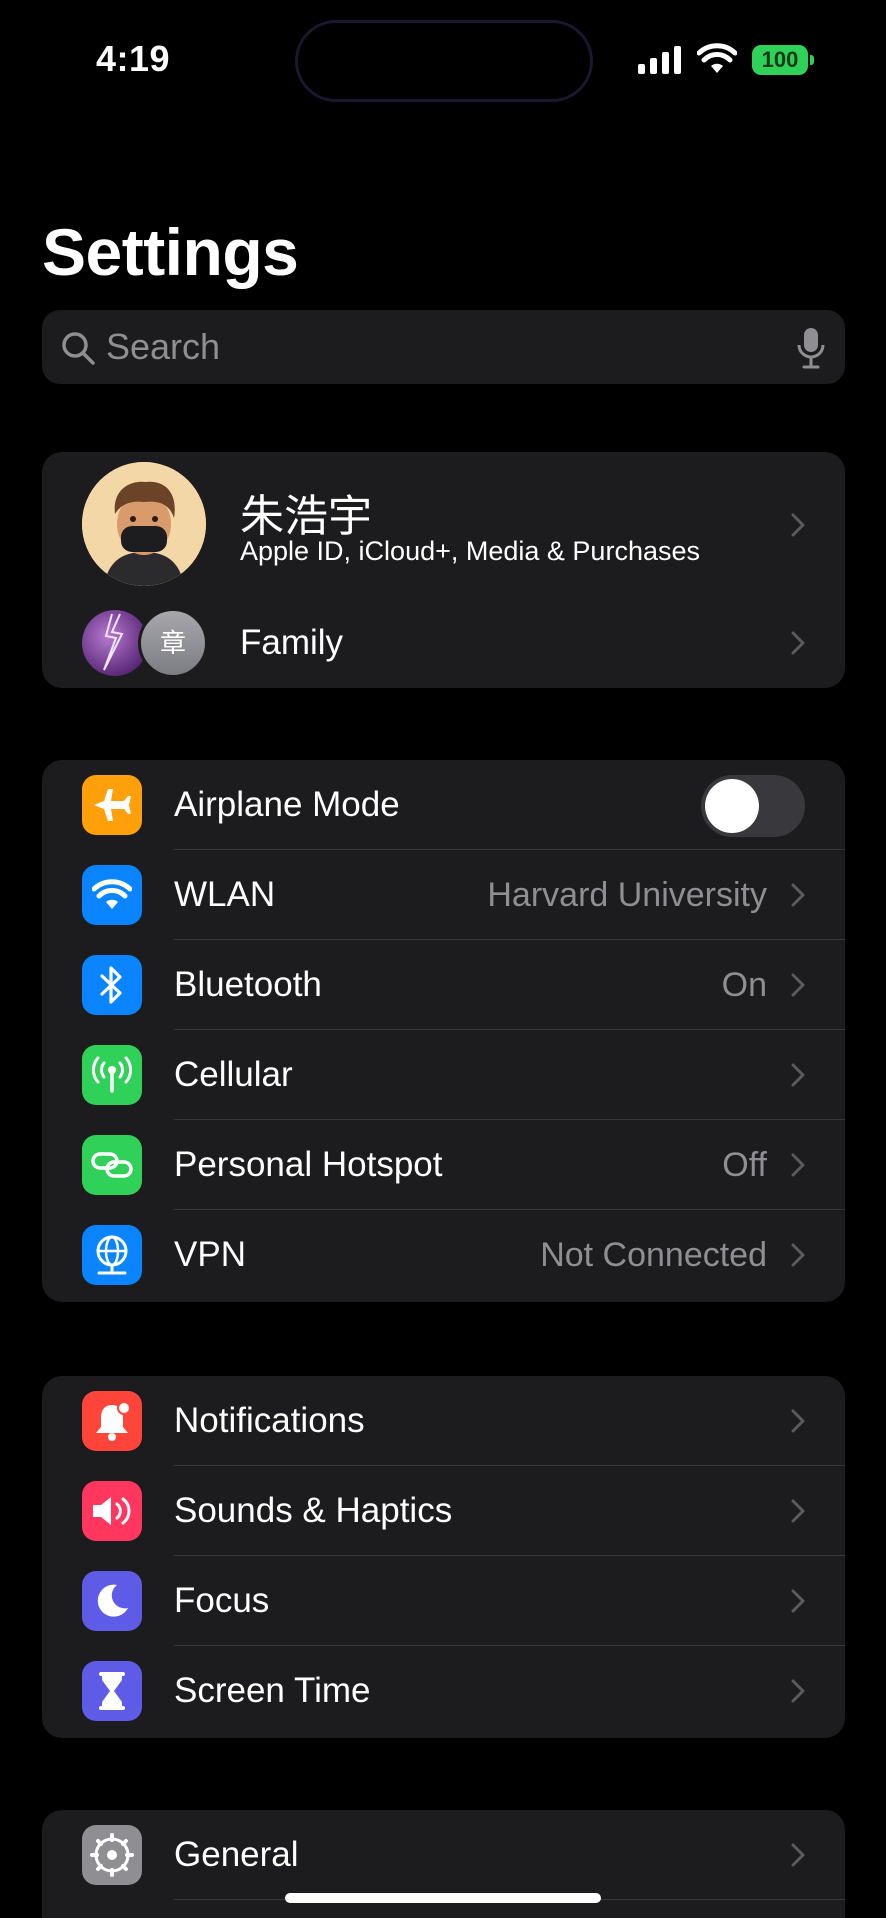 The height and width of the screenshot is (1918, 886). I want to click on profile-subtitle: Apple ID, iCloud+, Media & Purchases, so click(470, 551).